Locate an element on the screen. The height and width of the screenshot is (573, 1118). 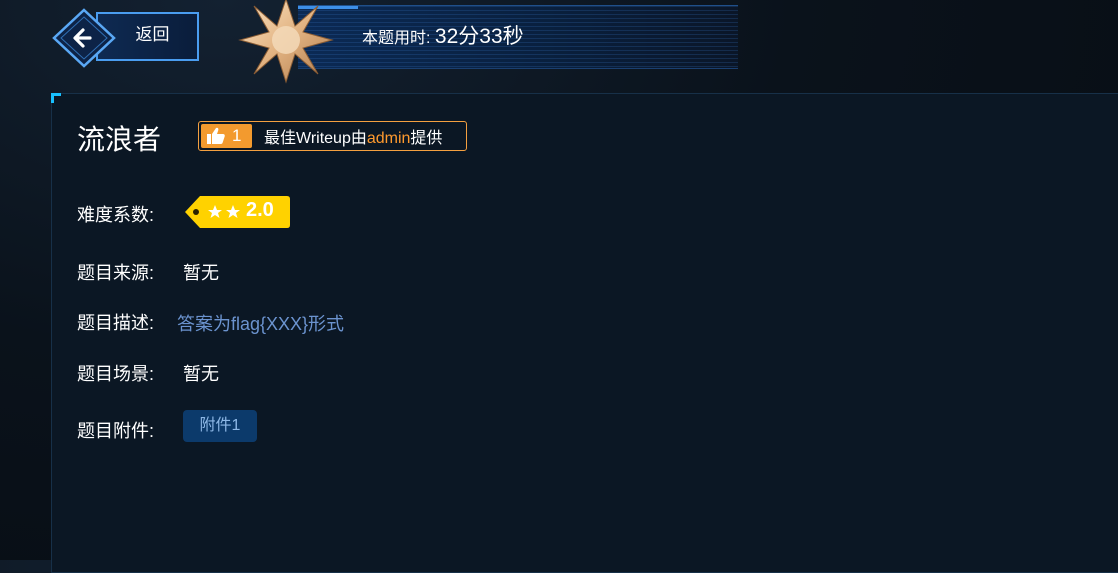
scene-label: 题目场景: is located at coordinates (116, 374).